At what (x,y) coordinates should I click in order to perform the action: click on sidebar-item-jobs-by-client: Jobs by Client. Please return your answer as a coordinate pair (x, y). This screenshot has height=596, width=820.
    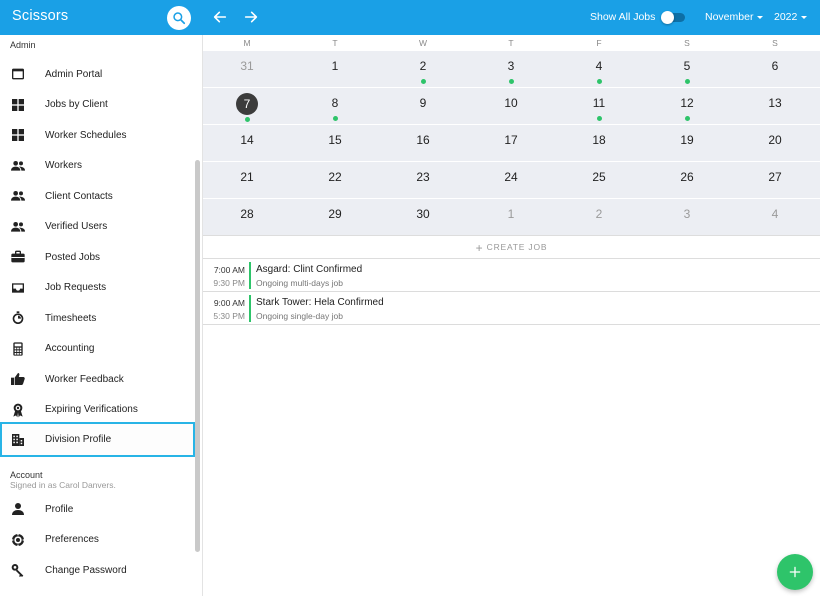
    Looking at the image, I should click on (98, 105).